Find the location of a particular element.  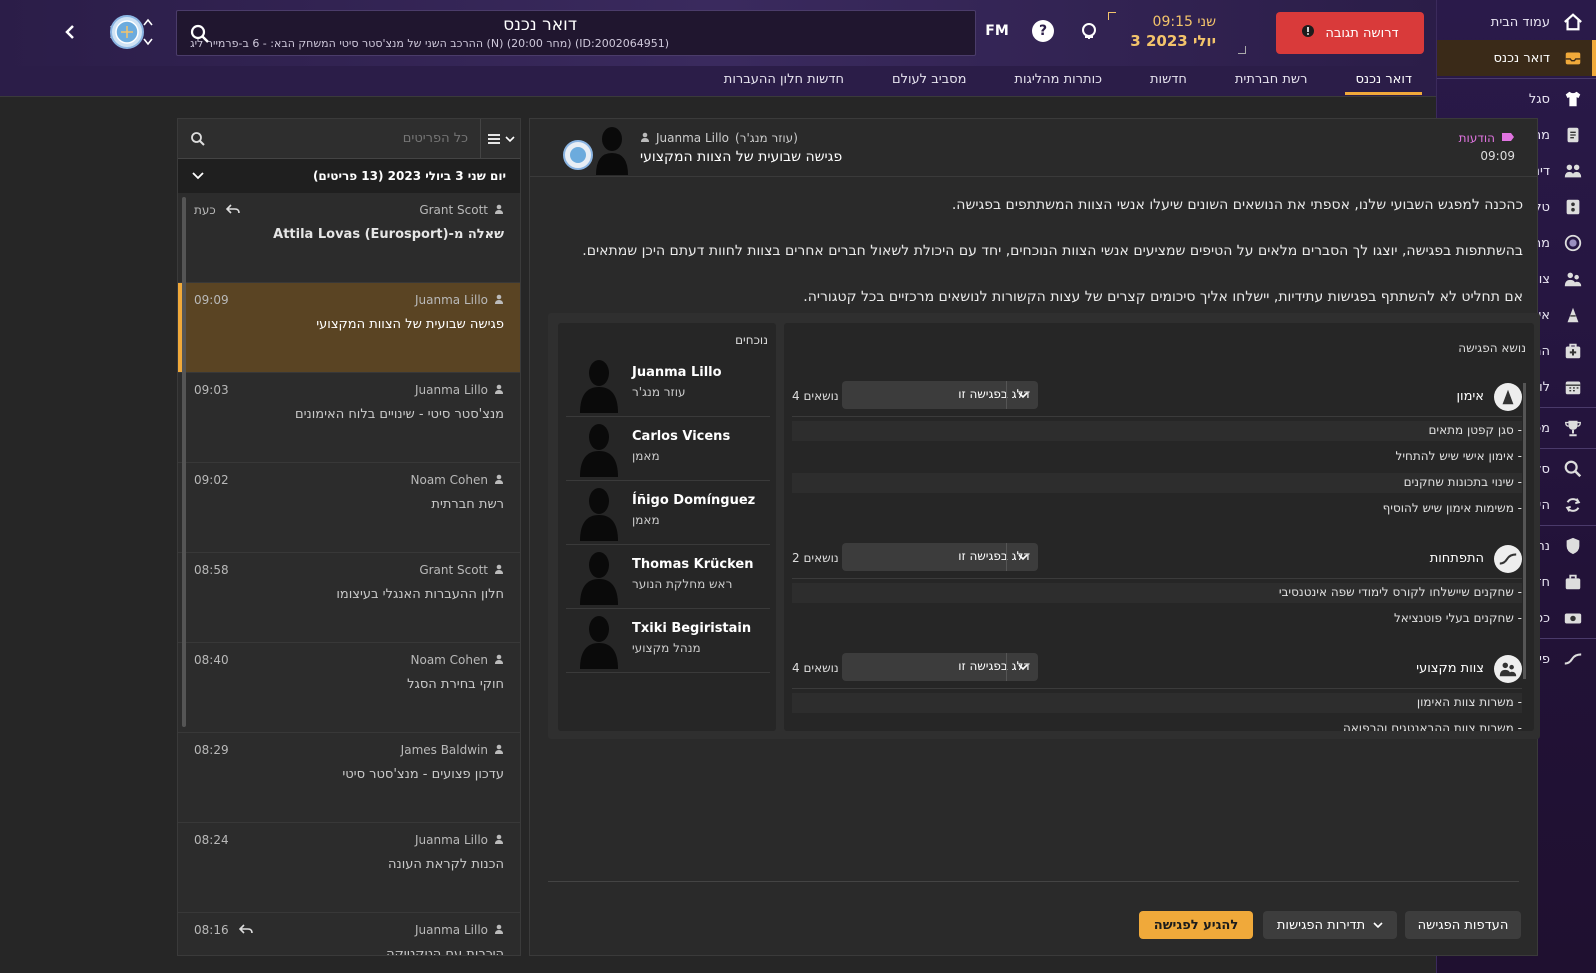

message-time: 08:24 is located at coordinates (211, 840).